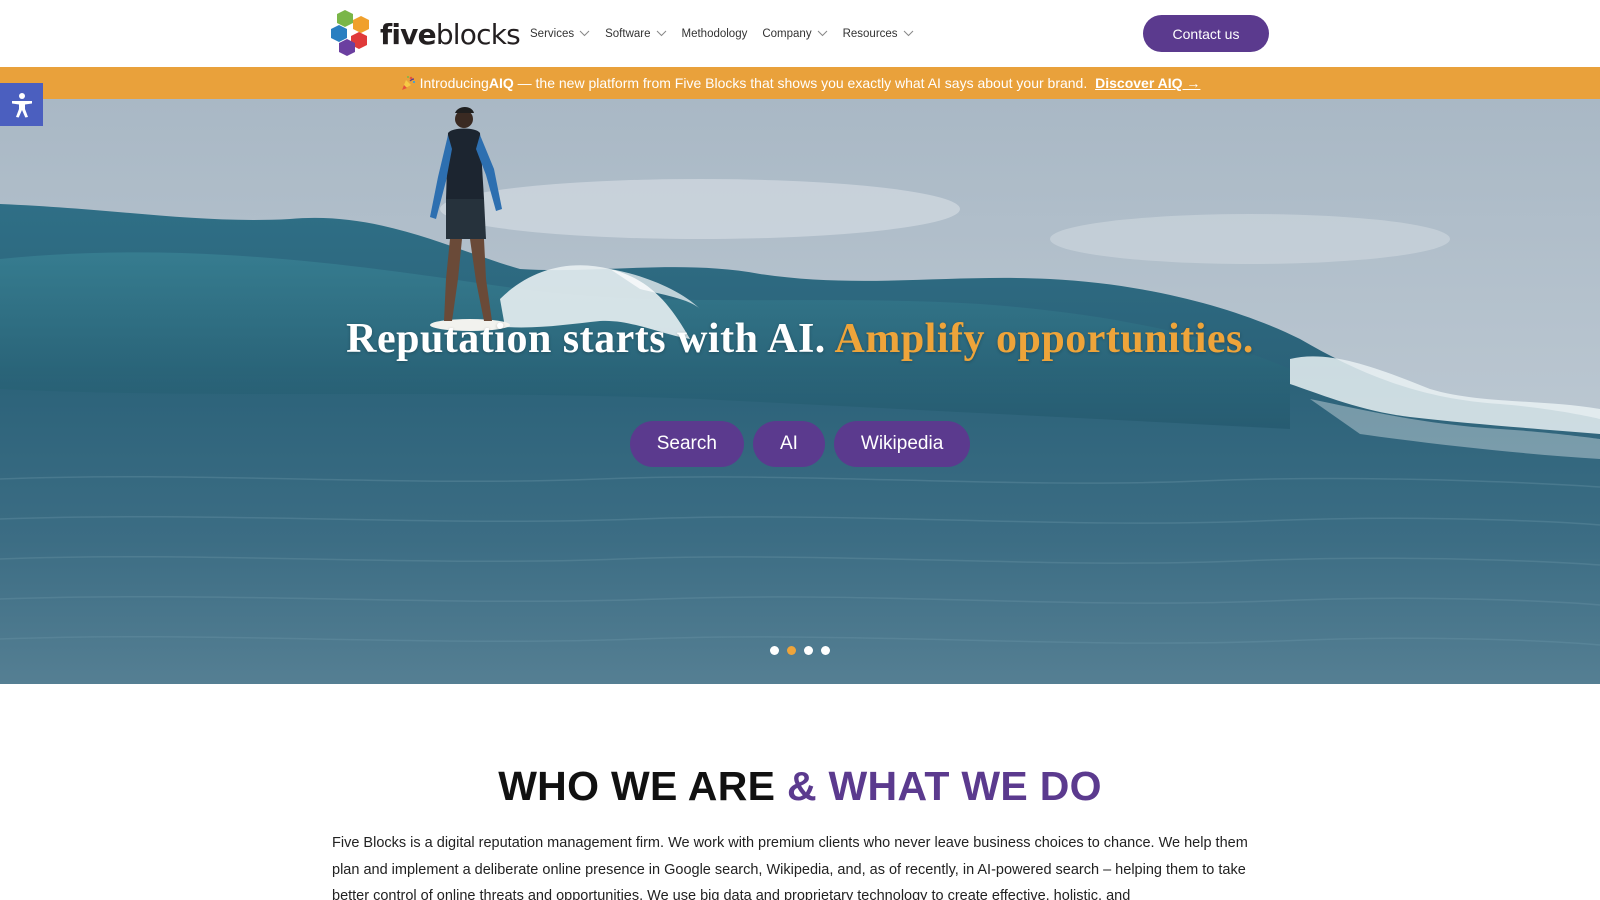 The width and height of the screenshot is (1600, 900). I want to click on nav-methodology: Methodology, so click(715, 34).